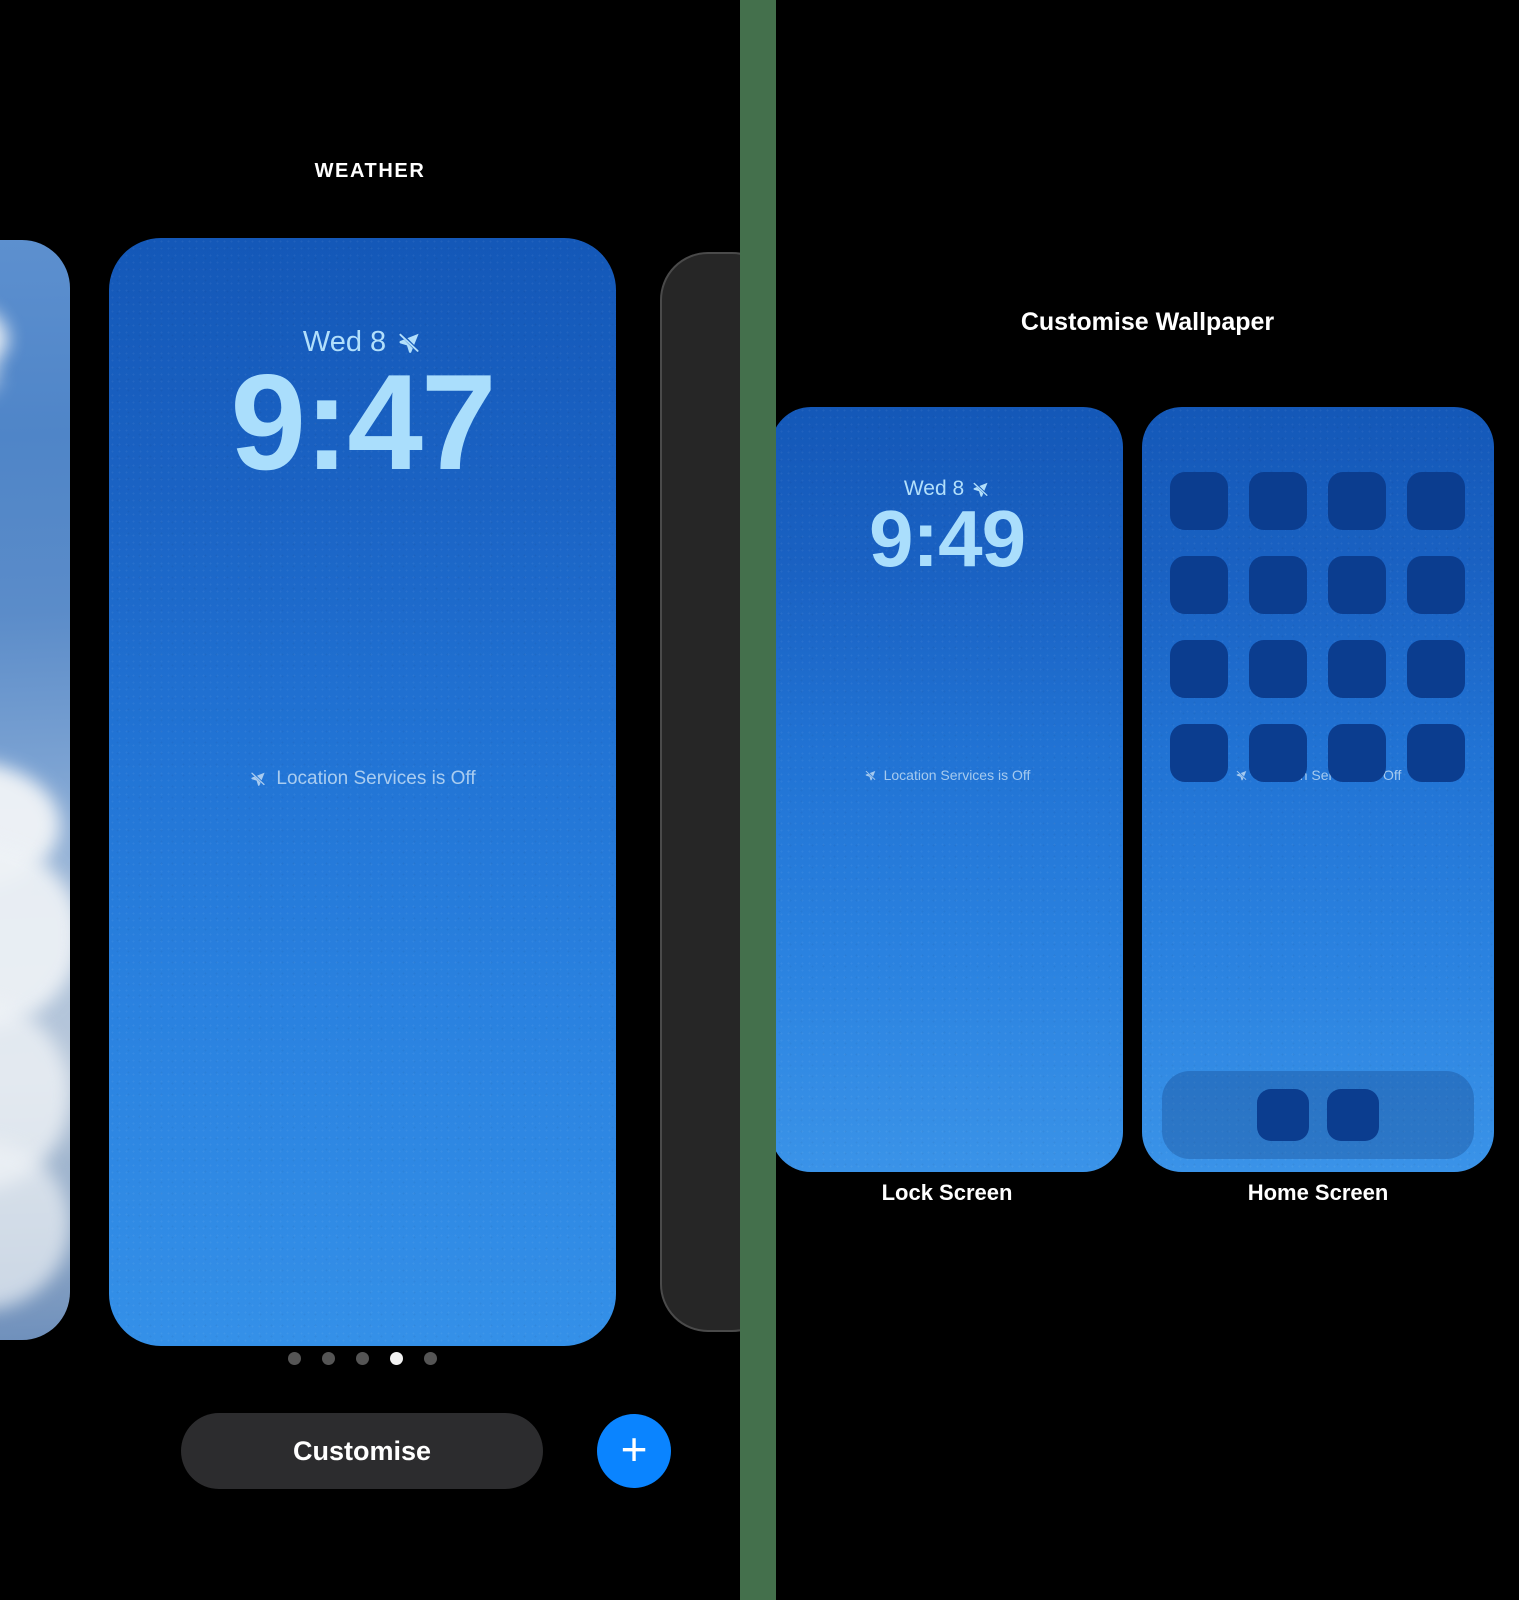 The image size is (1519, 1600). I want to click on customise-button: Customise, so click(362, 1451).